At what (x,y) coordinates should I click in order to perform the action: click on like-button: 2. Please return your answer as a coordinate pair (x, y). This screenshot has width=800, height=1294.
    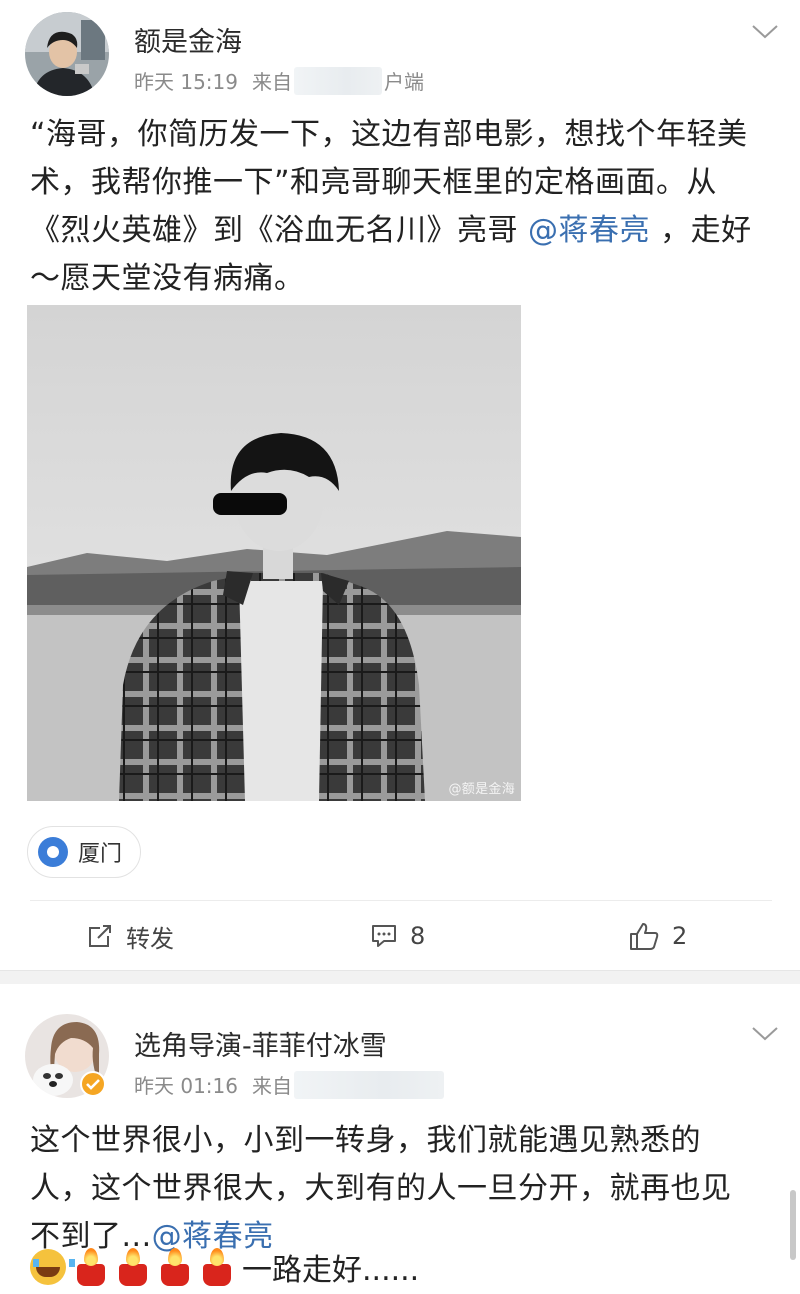
    Looking at the image, I should click on (657, 936).